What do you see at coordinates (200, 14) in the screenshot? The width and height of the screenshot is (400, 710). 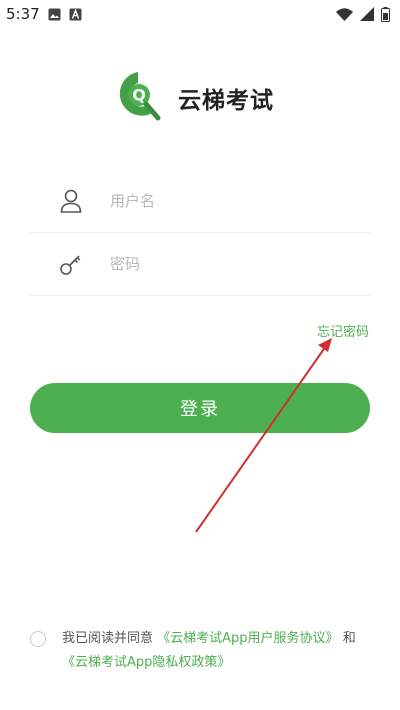 I see `status-bar: 5:37` at bounding box center [200, 14].